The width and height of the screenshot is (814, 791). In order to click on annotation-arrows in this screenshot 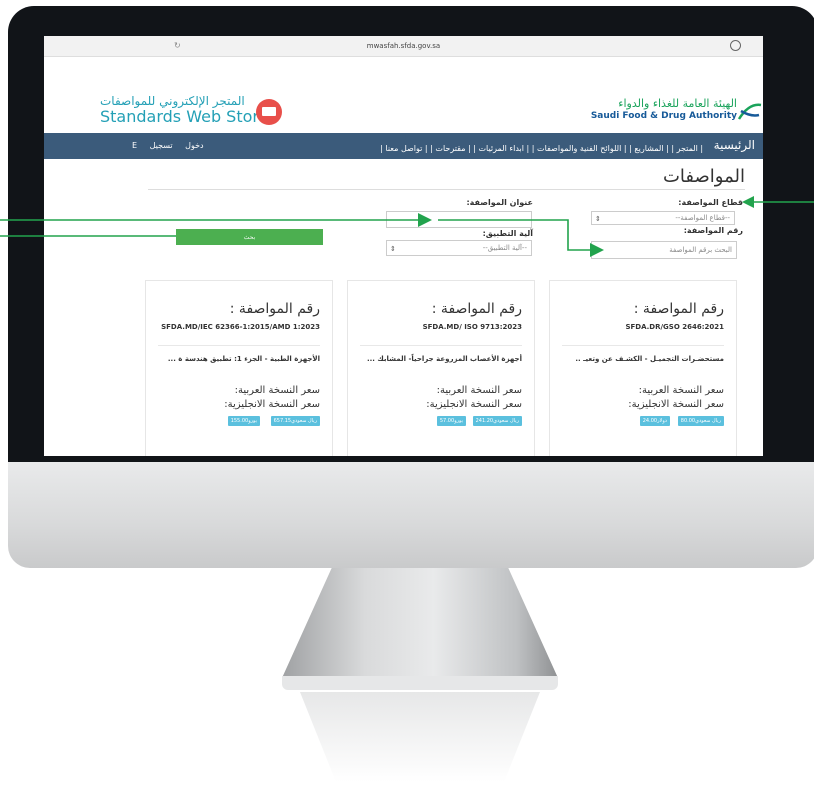, I will do `click(407, 226)`.